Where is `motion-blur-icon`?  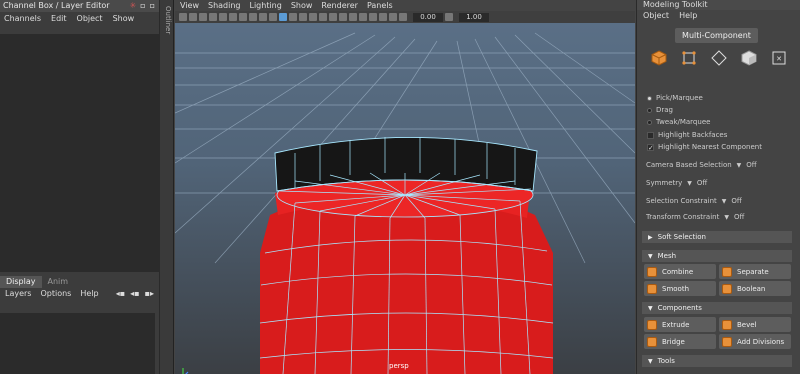 motion-blur-icon is located at coordinates (353, 17).